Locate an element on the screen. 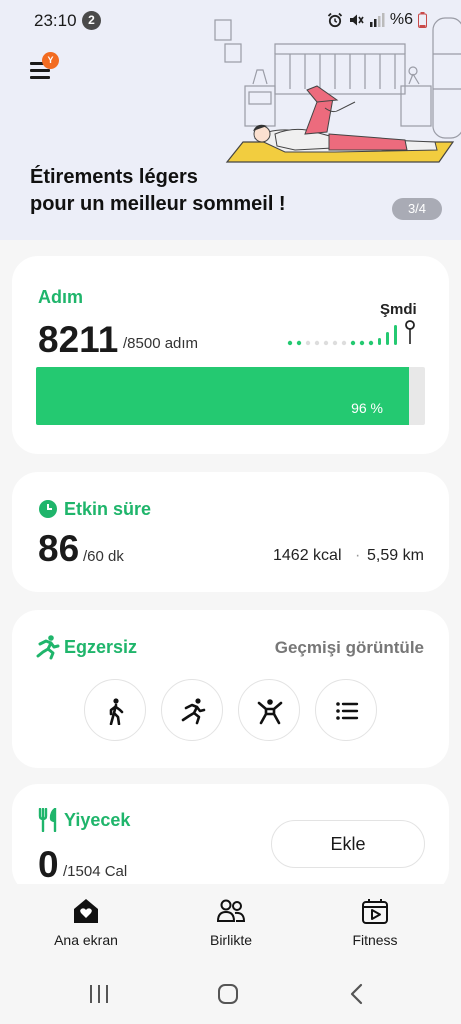  active-time-goal: /60 dk is located at coordinates (103, 556).